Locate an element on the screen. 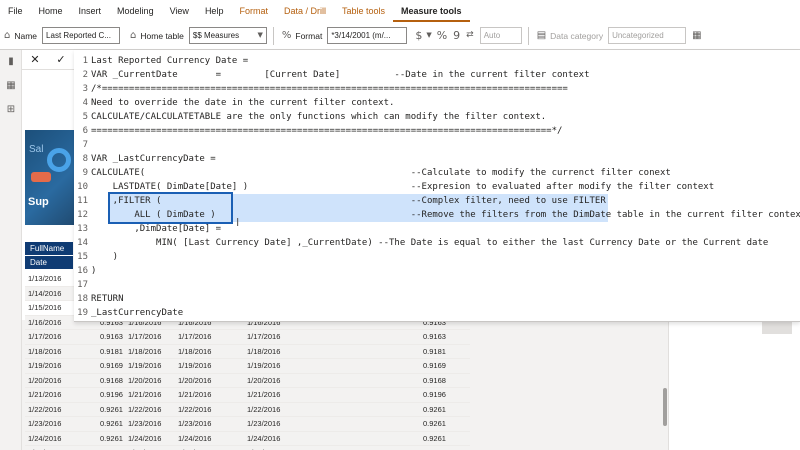 This screenshot has height=450, width=800. percent-icon: % is located at coordinates (442, 35).